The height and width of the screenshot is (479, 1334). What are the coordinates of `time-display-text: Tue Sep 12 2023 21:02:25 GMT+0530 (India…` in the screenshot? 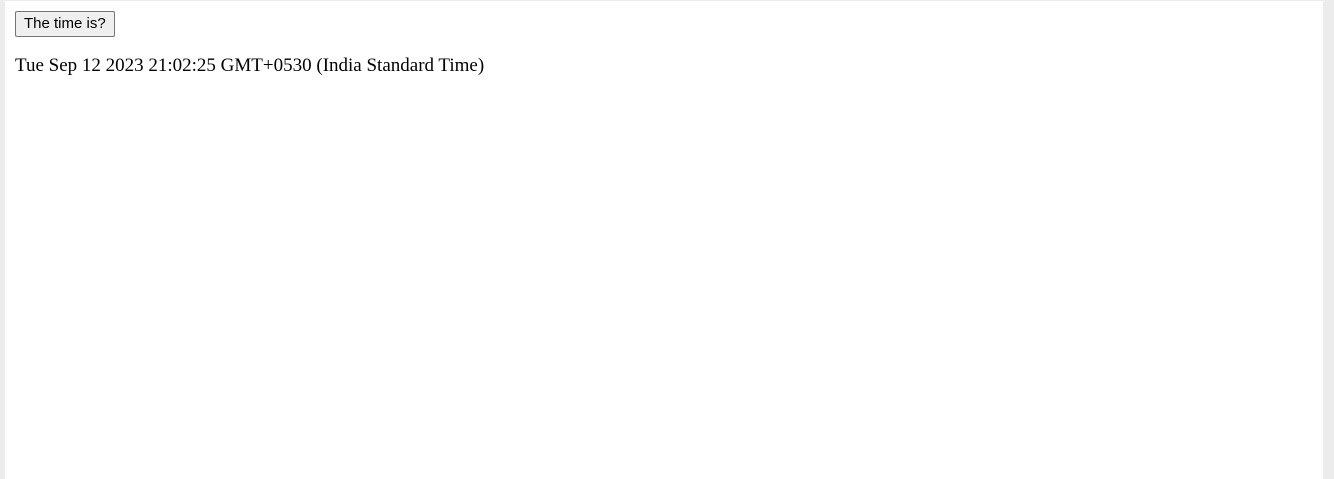 It's located at (250, 65).